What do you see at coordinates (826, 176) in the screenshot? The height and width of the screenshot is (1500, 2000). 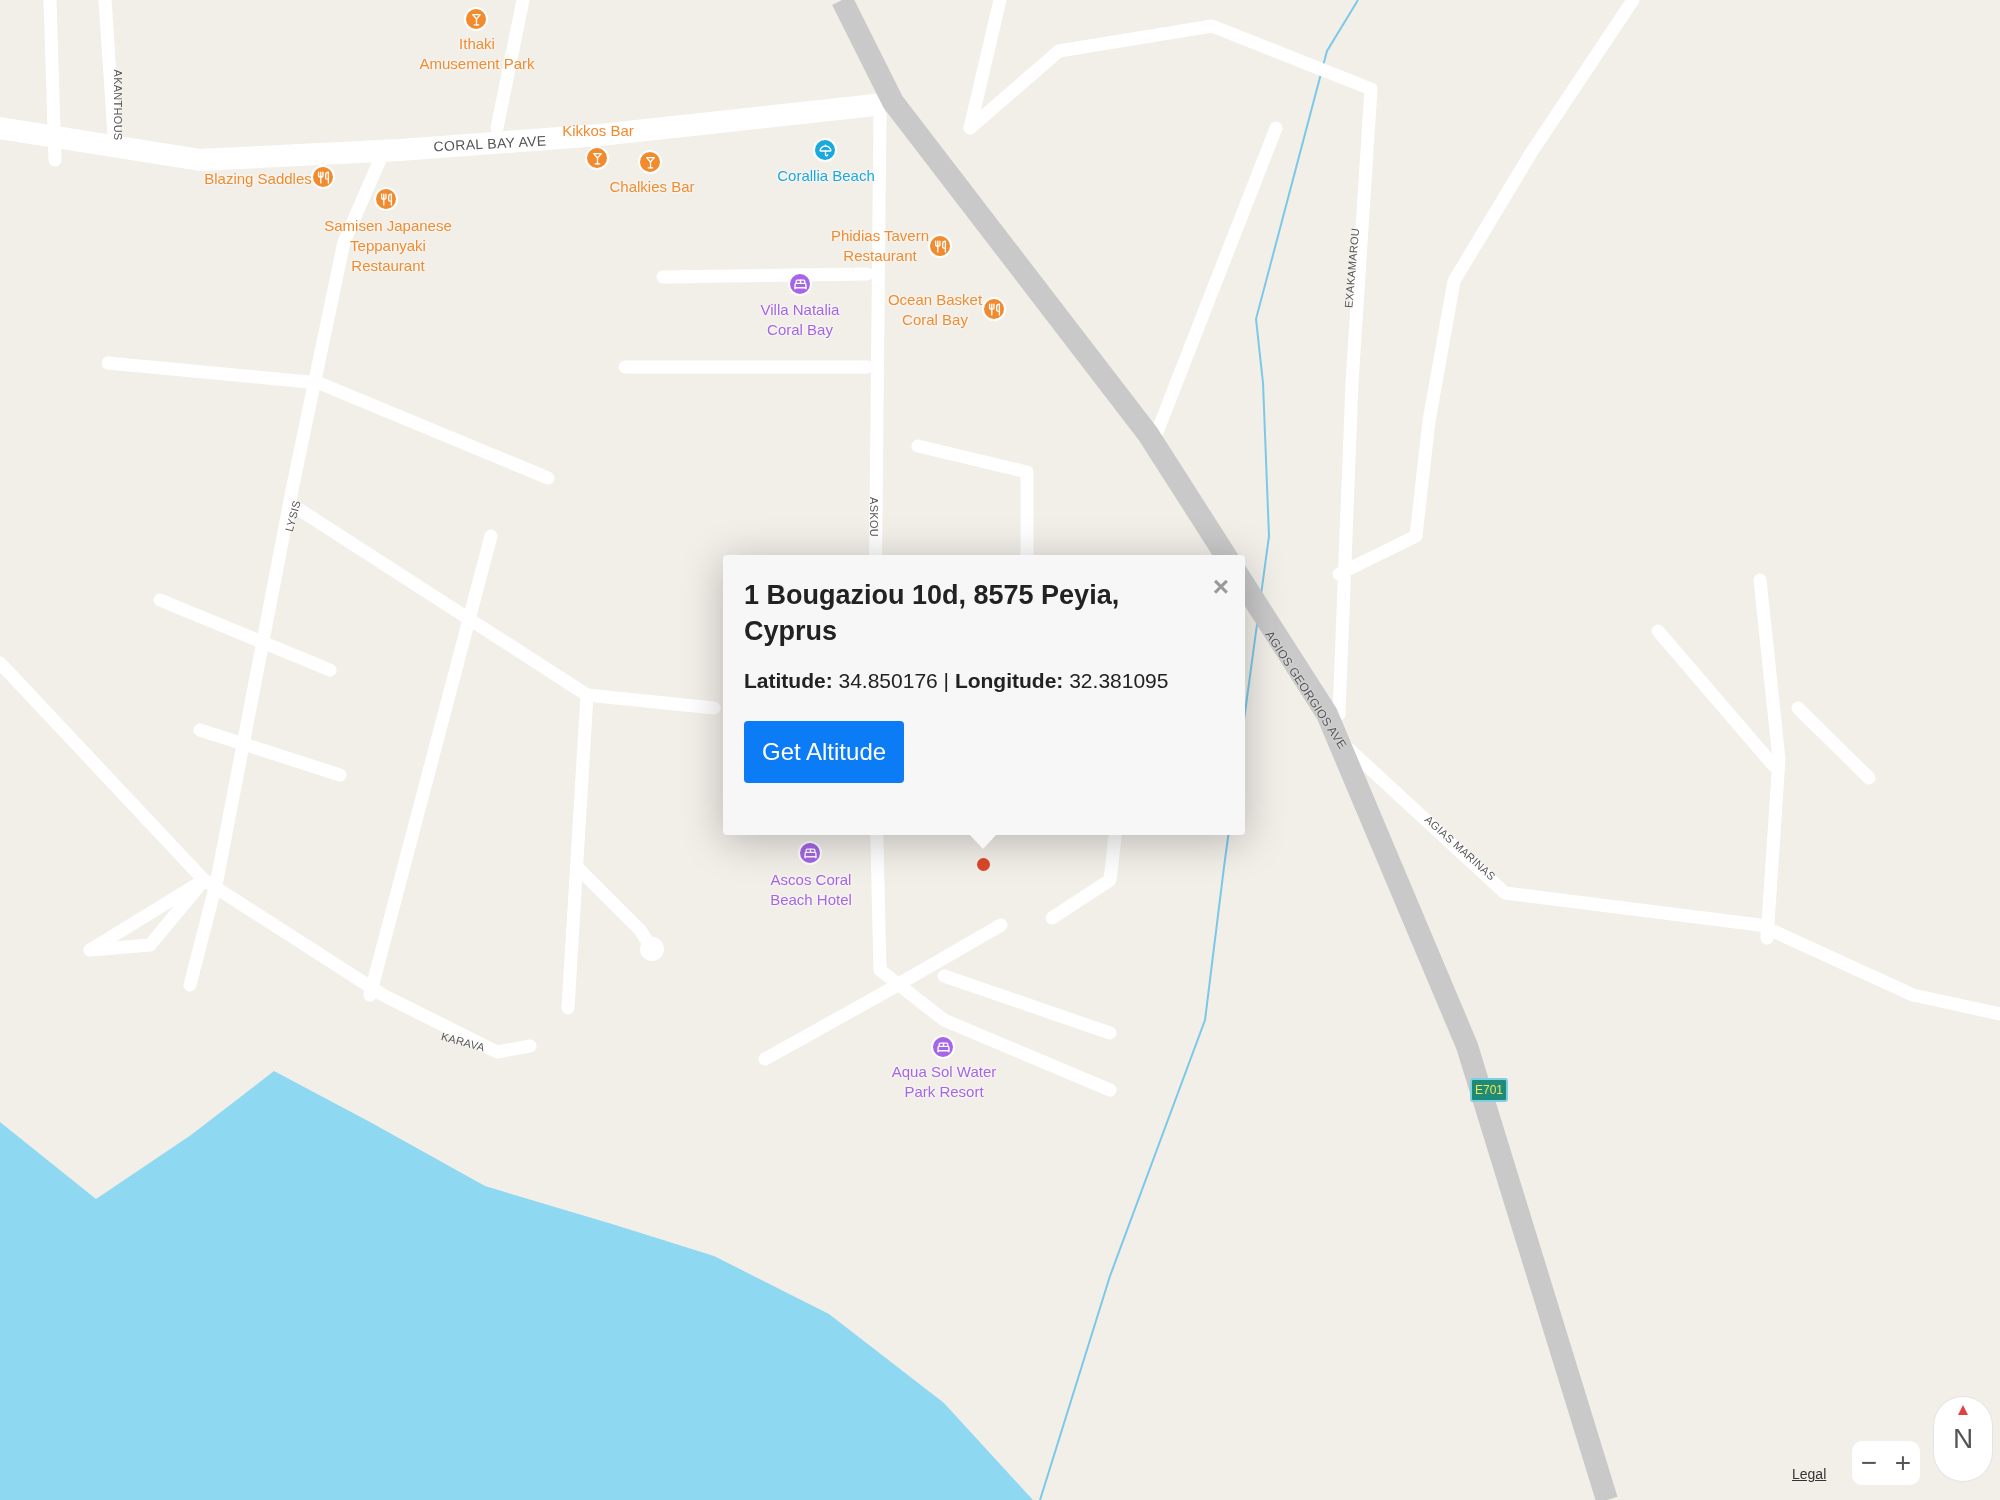 I see `poi-label: Corallia Beach` at bounding box center [826, 176].